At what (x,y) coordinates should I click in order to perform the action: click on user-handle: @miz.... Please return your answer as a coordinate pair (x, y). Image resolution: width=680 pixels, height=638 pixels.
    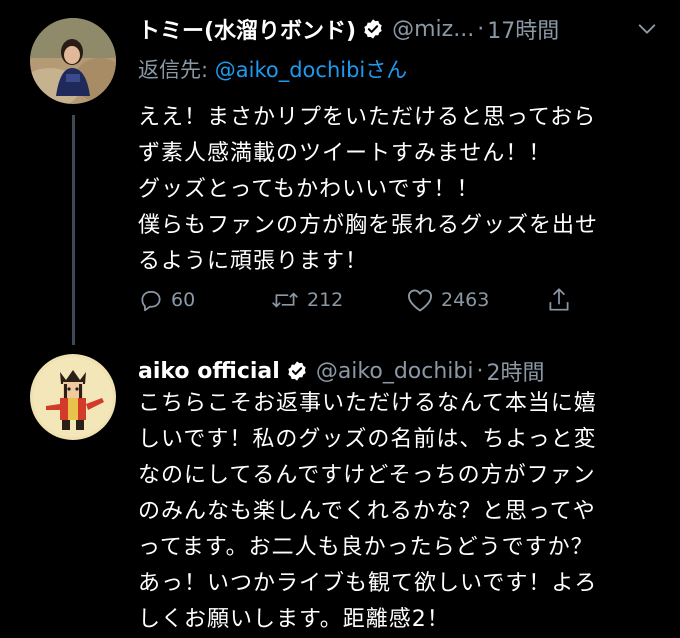
    Looking at the image, I should click on (433, 29).